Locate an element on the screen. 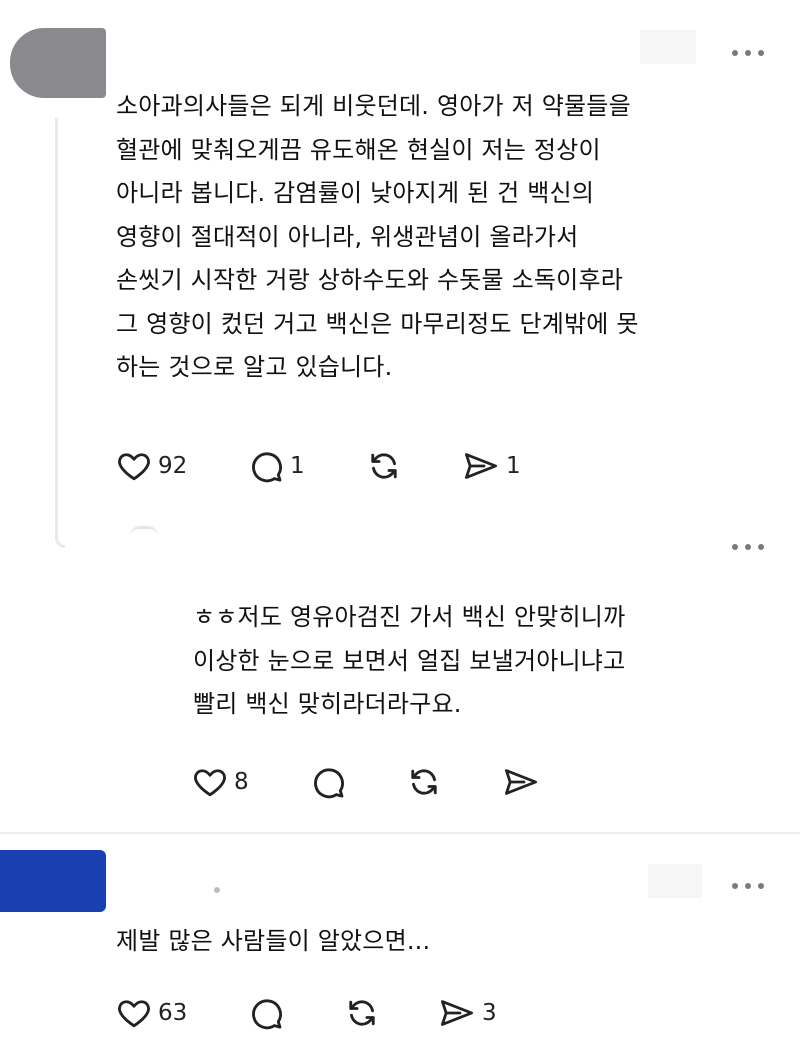 Image resolution: width=800 pixels, height=1060 pixels. share-button is located at coordinates (524, 782).